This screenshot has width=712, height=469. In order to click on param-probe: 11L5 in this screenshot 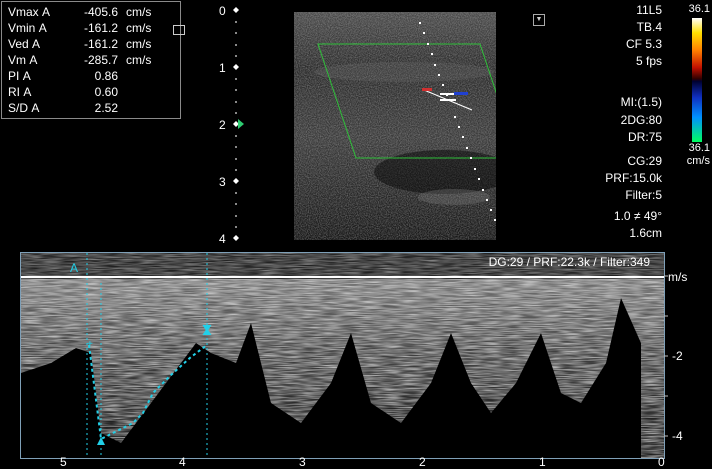, I will do `click(649, 10)`.